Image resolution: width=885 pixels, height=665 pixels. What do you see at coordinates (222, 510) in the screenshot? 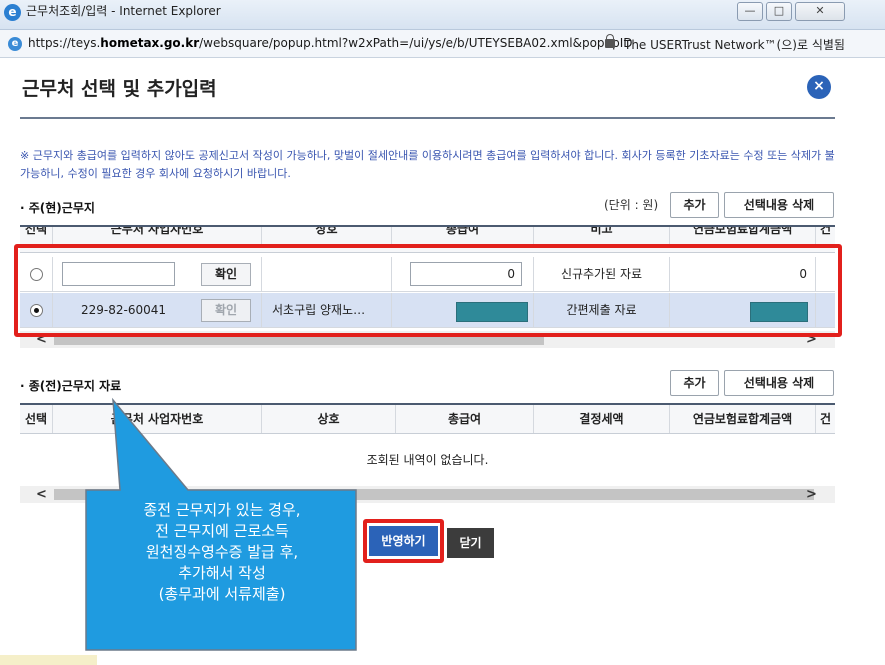
I see `callout-line: 종전 근무지가 있는 경우,` at bounding box center [222, 510].